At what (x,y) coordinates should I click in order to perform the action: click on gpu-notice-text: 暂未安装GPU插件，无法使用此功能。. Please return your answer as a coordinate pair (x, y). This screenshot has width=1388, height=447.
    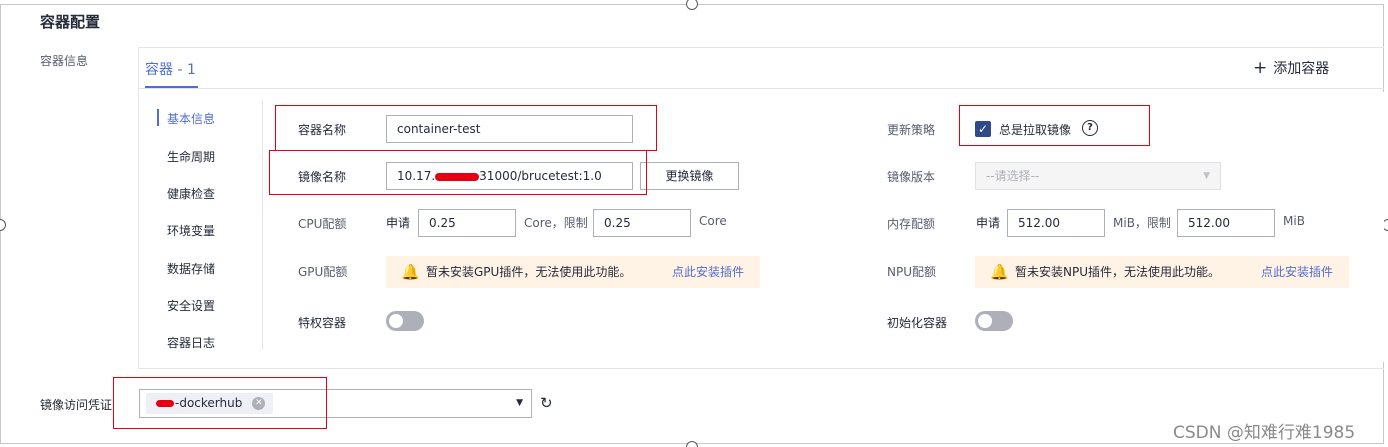
    Looking at the image, I should click on (529, 272).